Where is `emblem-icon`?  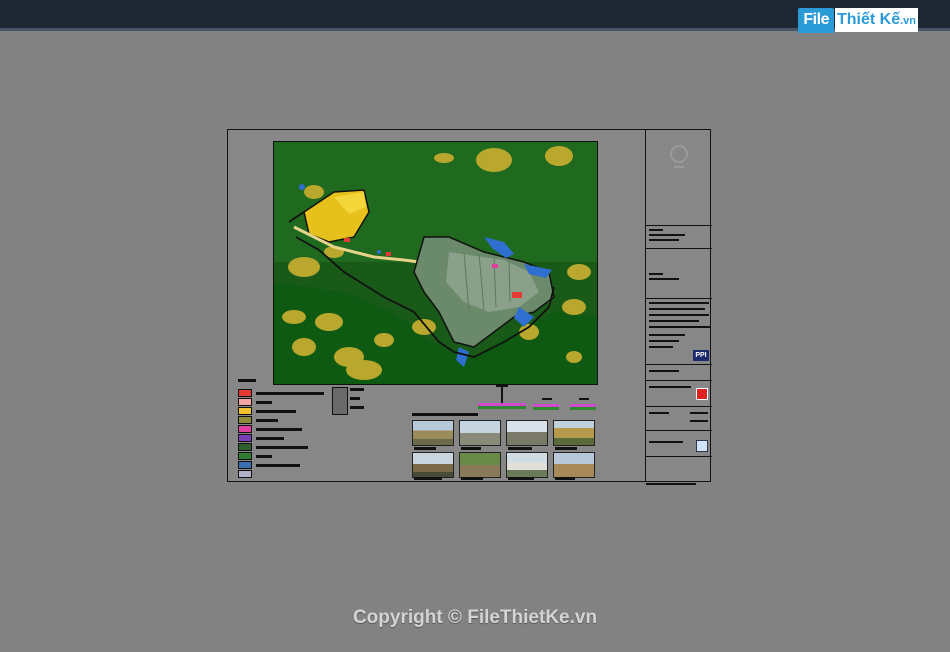
emblem-icon is located at coordinates (679, 156).